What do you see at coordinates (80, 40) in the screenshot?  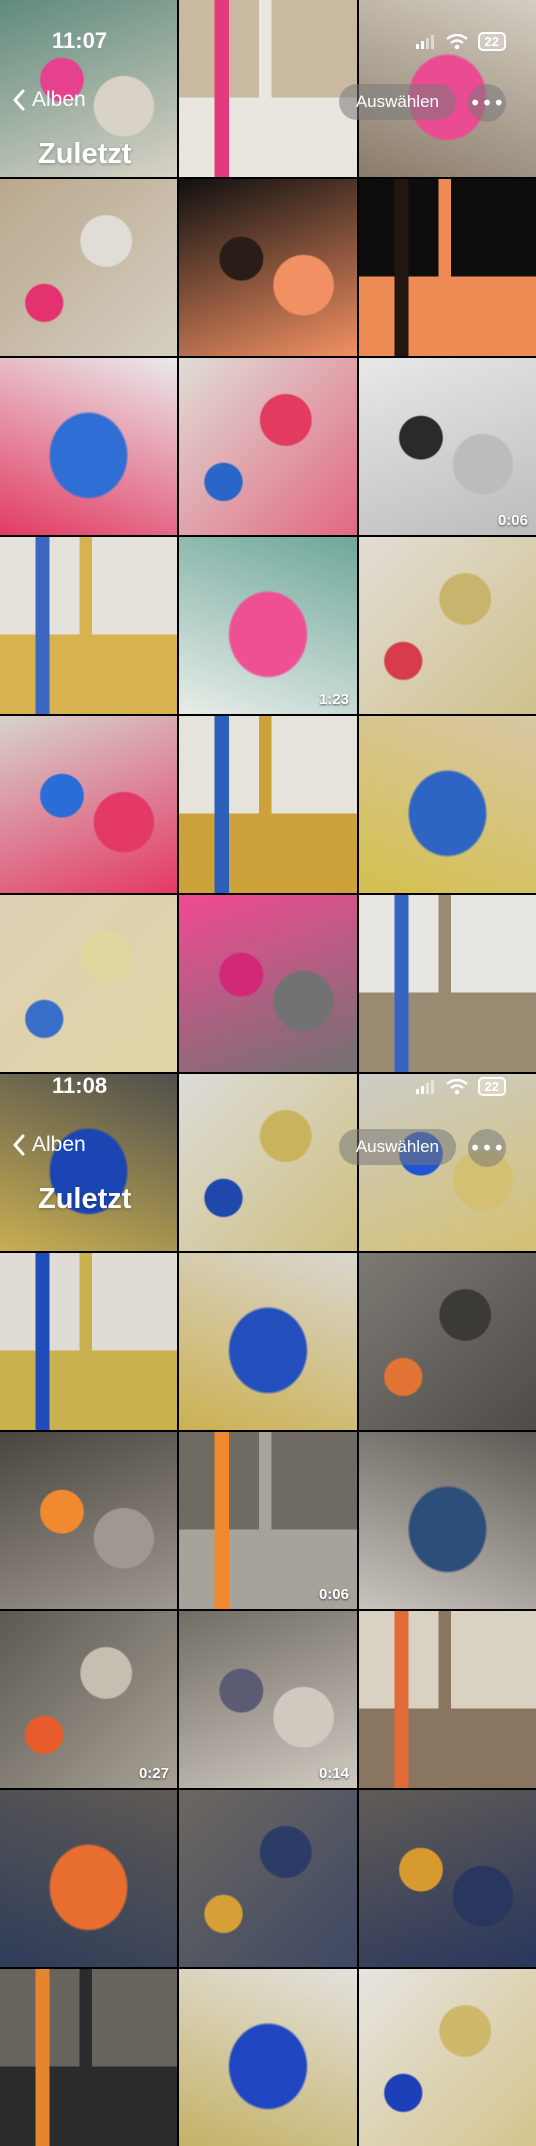 I see `status-time: 11:07` at bounding box center [80, 40].